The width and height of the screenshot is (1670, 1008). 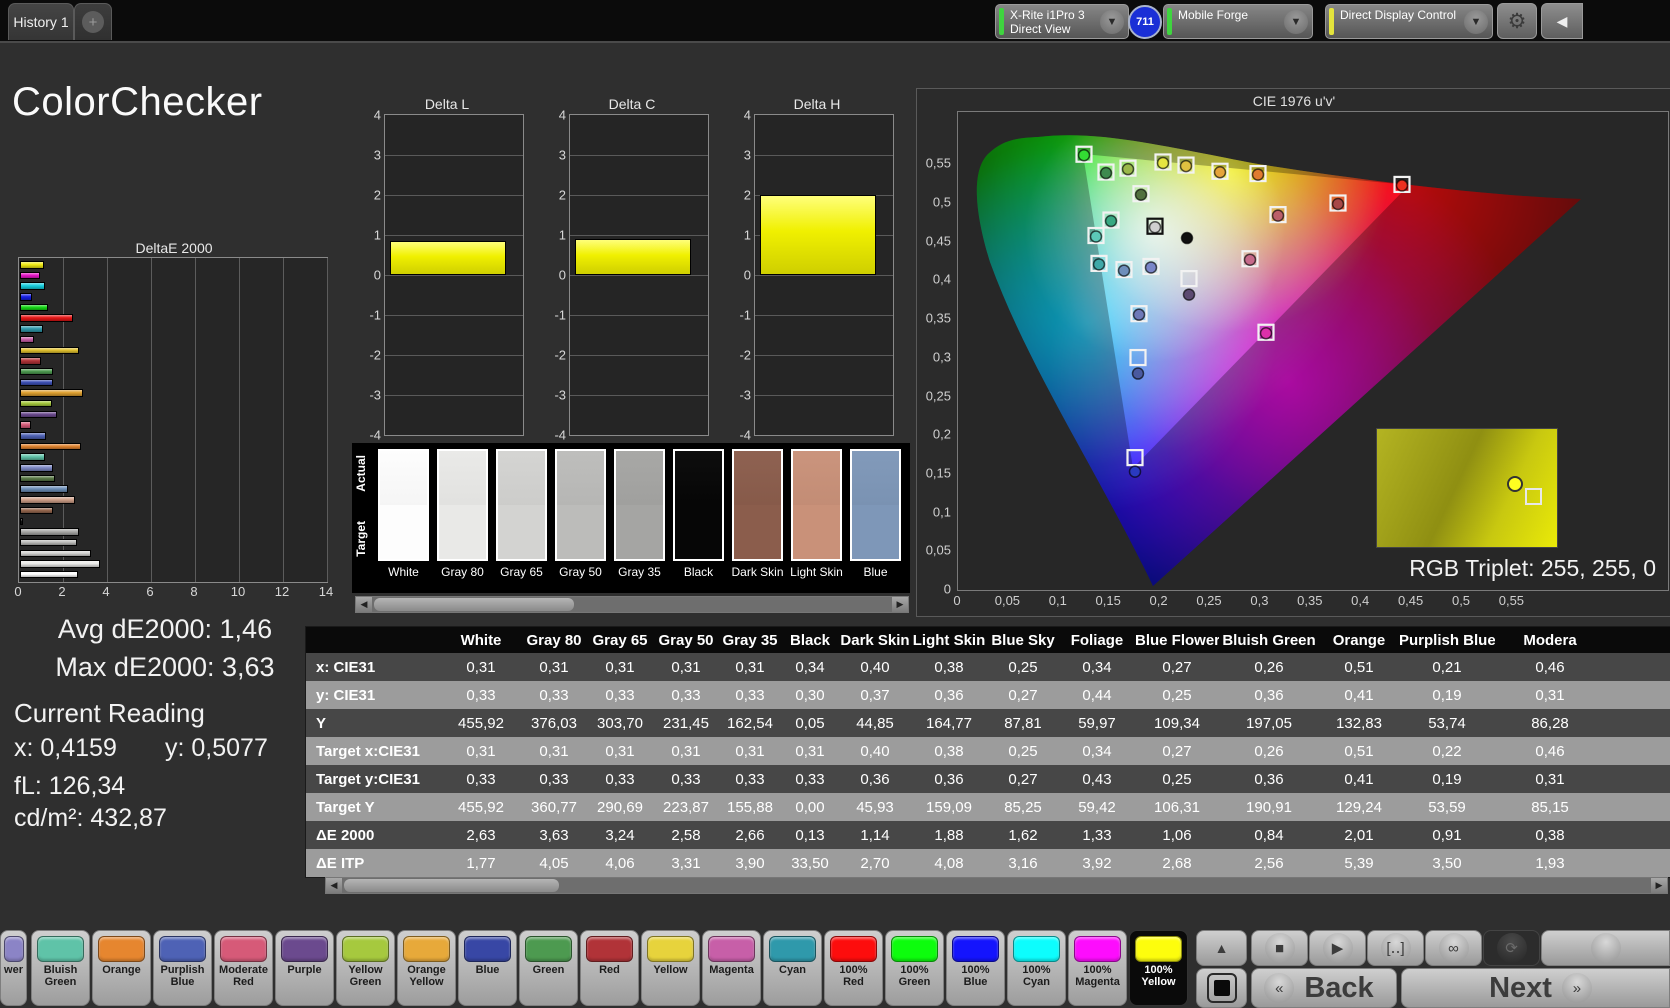 I want to click on deltae-bar-green, so click(x=36, y=371).